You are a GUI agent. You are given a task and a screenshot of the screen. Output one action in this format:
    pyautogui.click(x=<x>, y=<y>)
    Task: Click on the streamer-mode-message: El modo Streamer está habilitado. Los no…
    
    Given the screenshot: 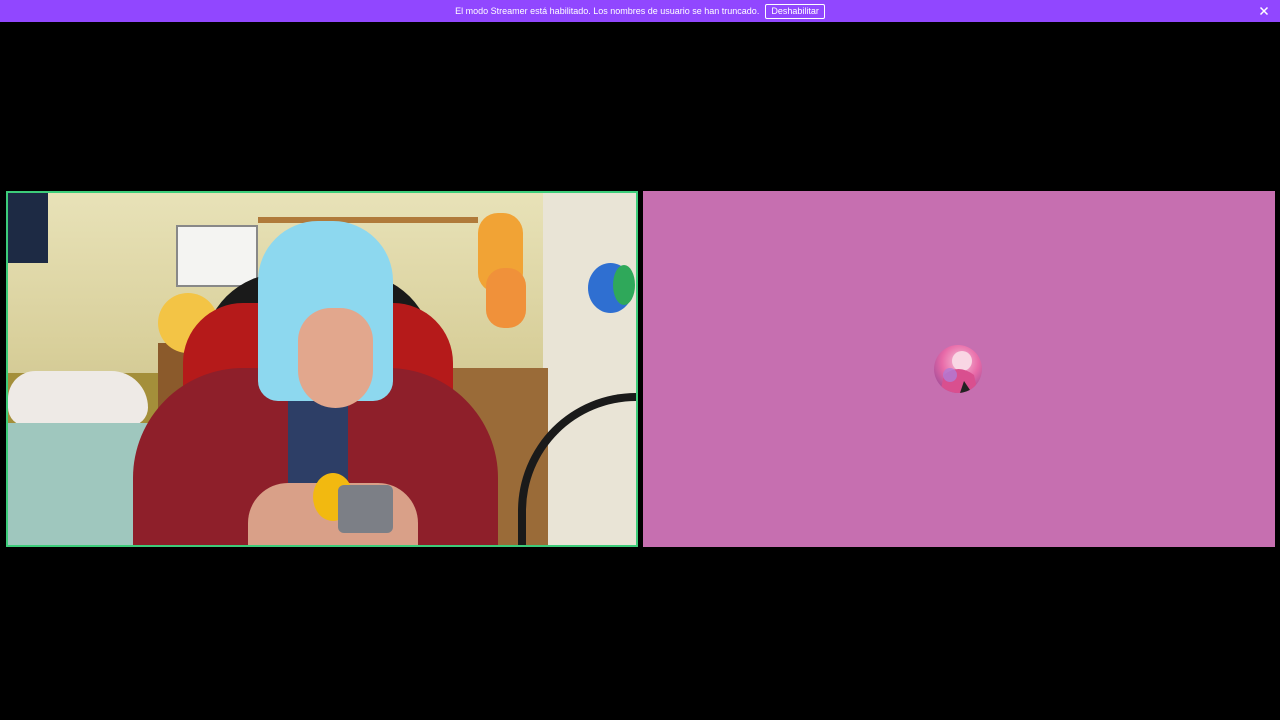 What is the action you would take?
    pyautogui.click(x=607, y=11)
    